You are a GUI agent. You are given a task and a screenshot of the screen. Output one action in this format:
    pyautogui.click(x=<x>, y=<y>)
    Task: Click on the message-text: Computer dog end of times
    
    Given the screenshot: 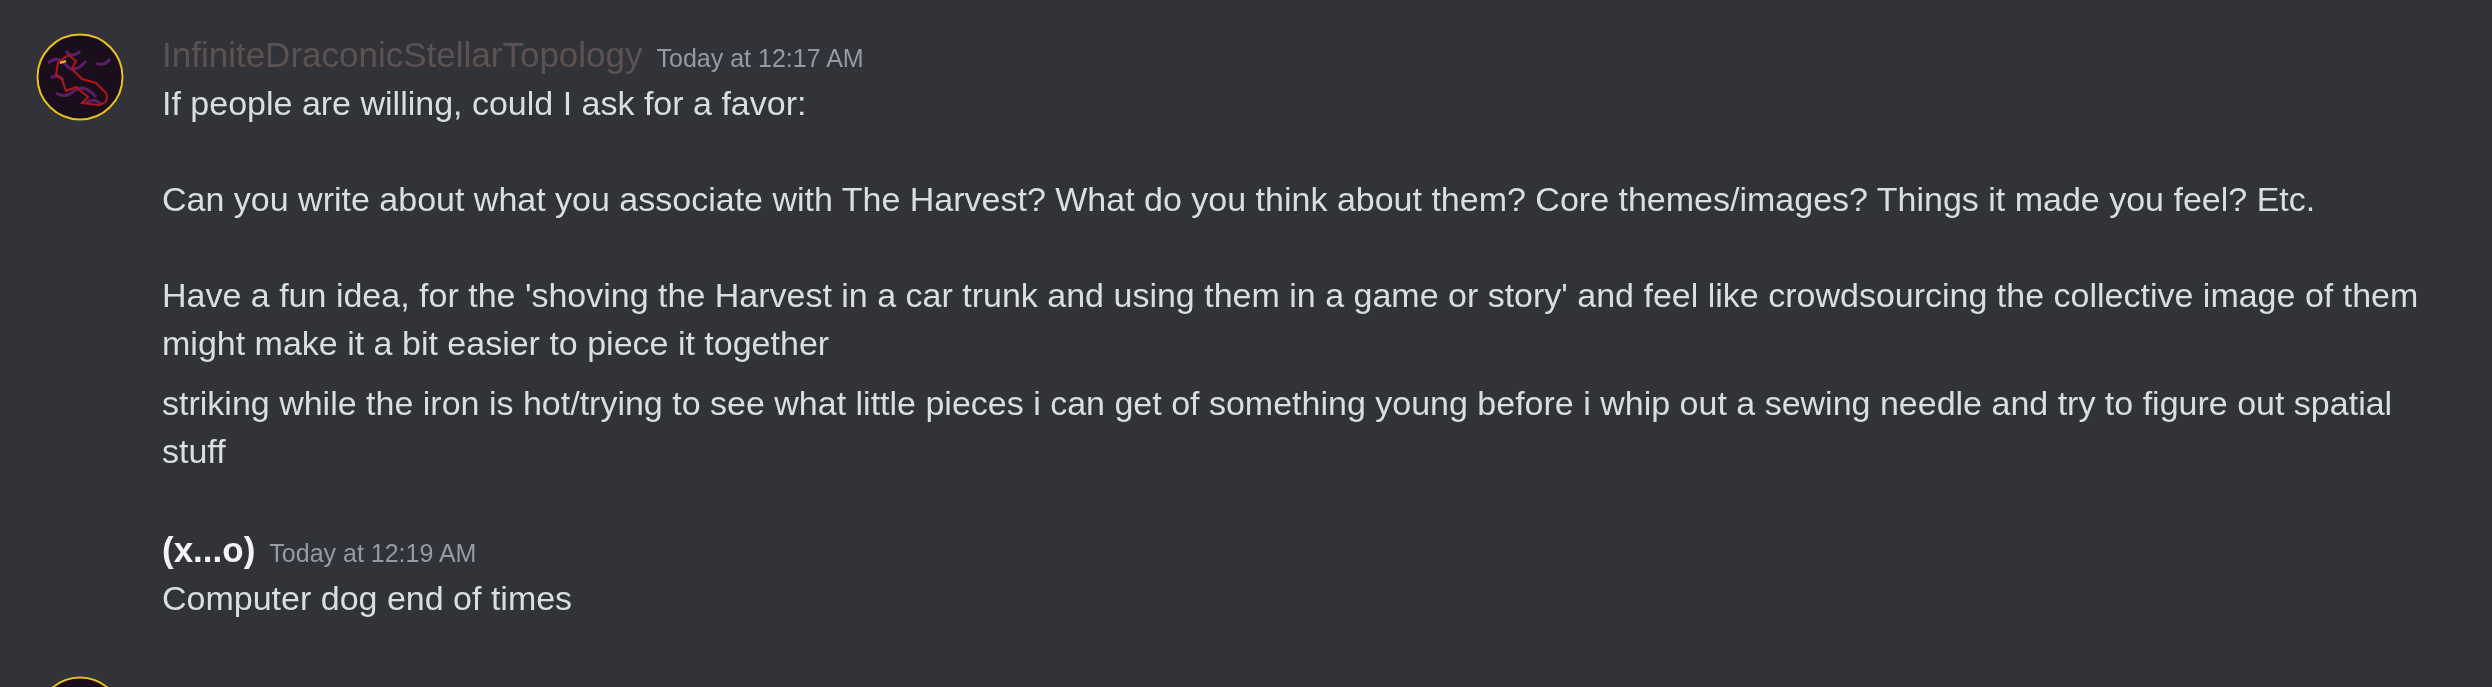 What is the action you would take?
    pyautogui.click(x=368, y=598)
    